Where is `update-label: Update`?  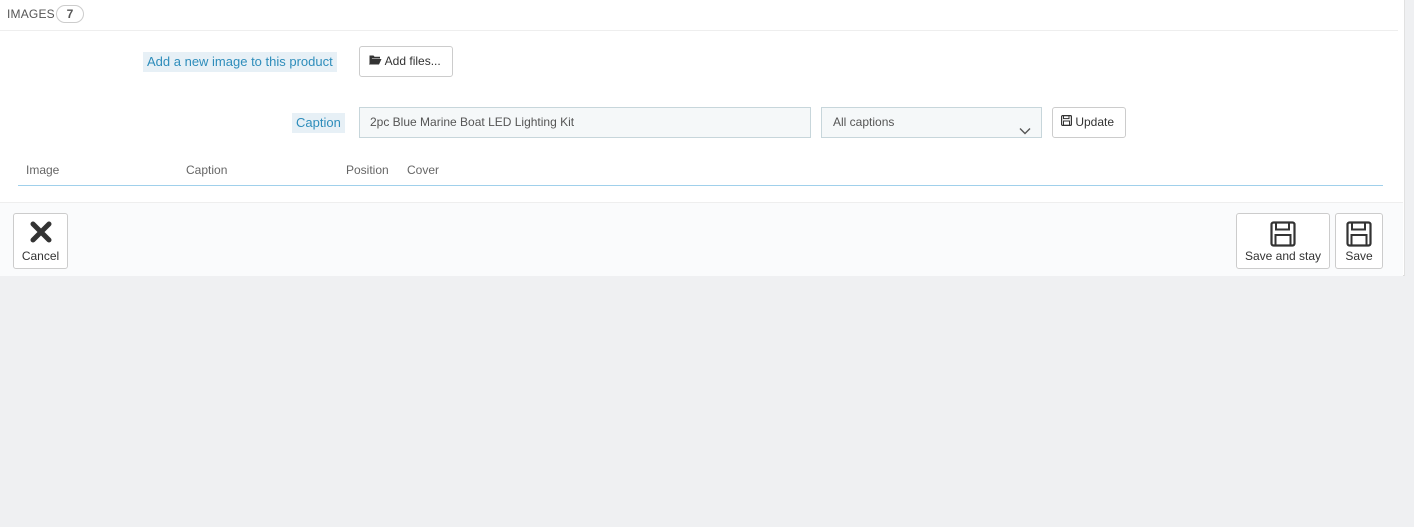
update-label: Update is located at coordinates (1095, 122).